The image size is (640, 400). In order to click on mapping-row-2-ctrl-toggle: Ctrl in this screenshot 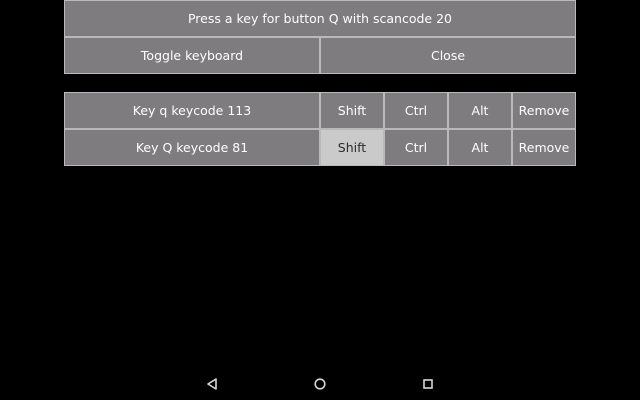, I will do `click(416, 147)`.